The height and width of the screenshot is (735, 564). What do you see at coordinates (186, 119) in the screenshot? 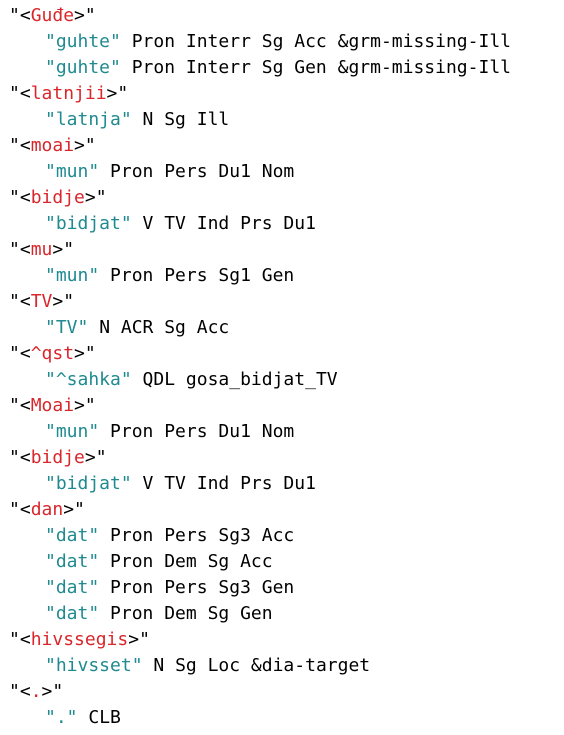
I see `morph-tags: N Sg Ill` at bounding box center [186, 119].